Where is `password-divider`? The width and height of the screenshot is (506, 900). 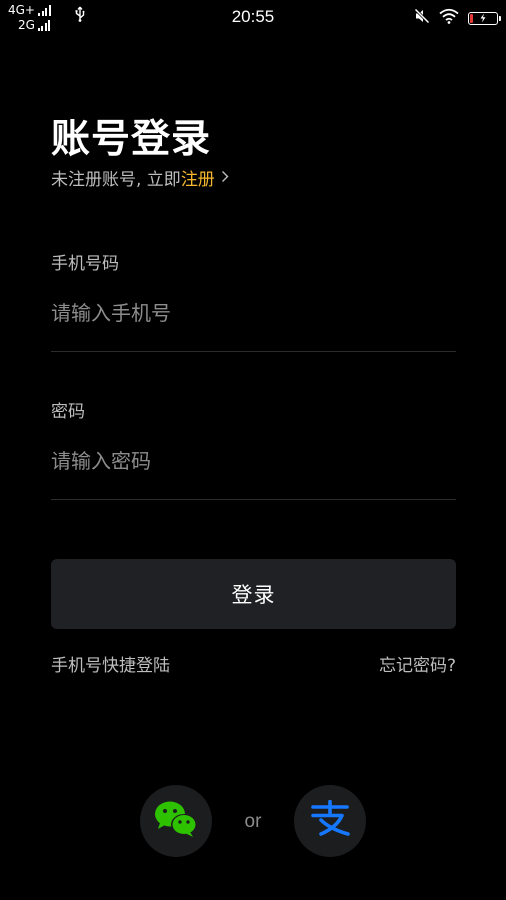 password-divider is located at coordinates (253, 499).